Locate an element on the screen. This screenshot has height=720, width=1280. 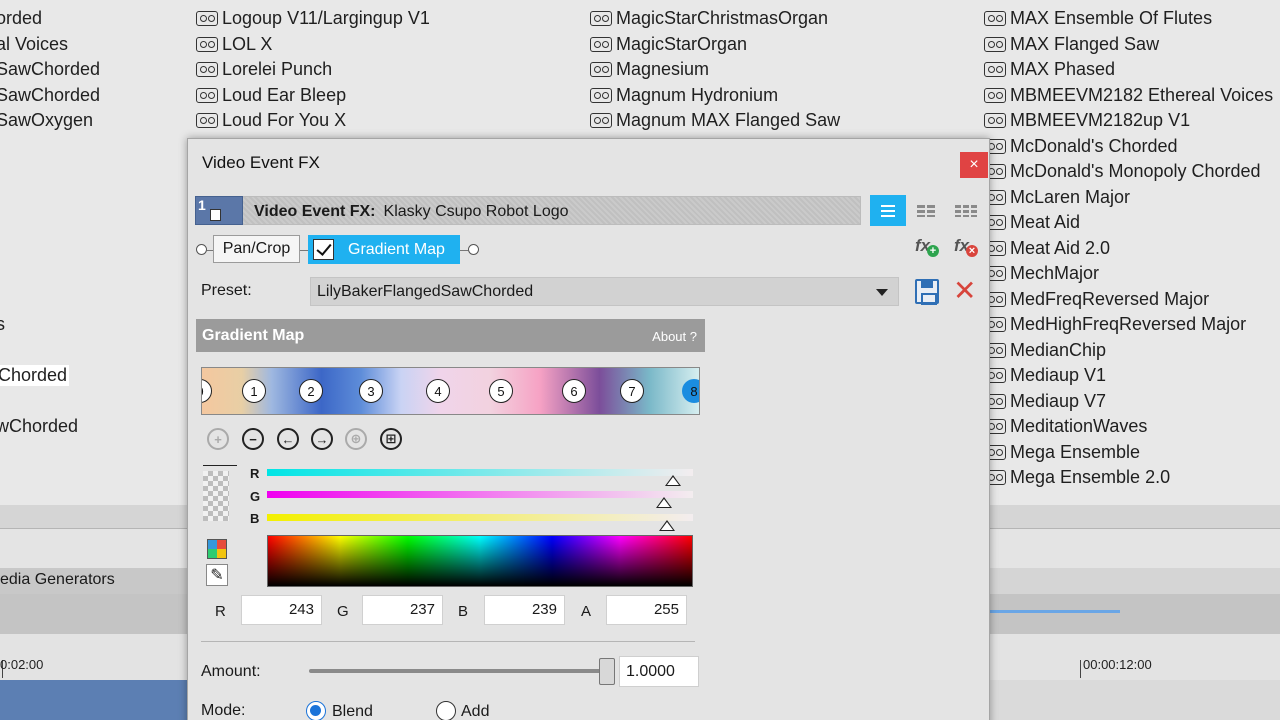
remove-plugin-button: fx × is located at coordinates (966, 246).